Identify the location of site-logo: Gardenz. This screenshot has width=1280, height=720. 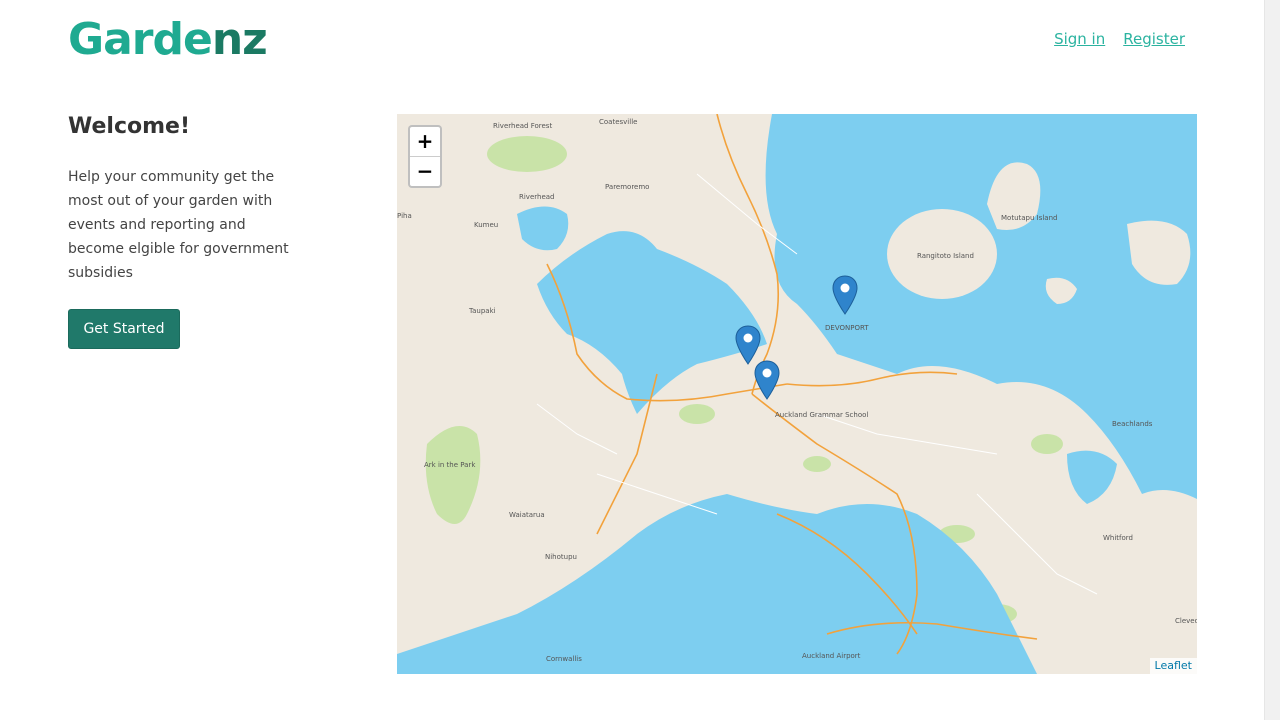
(168, 40).